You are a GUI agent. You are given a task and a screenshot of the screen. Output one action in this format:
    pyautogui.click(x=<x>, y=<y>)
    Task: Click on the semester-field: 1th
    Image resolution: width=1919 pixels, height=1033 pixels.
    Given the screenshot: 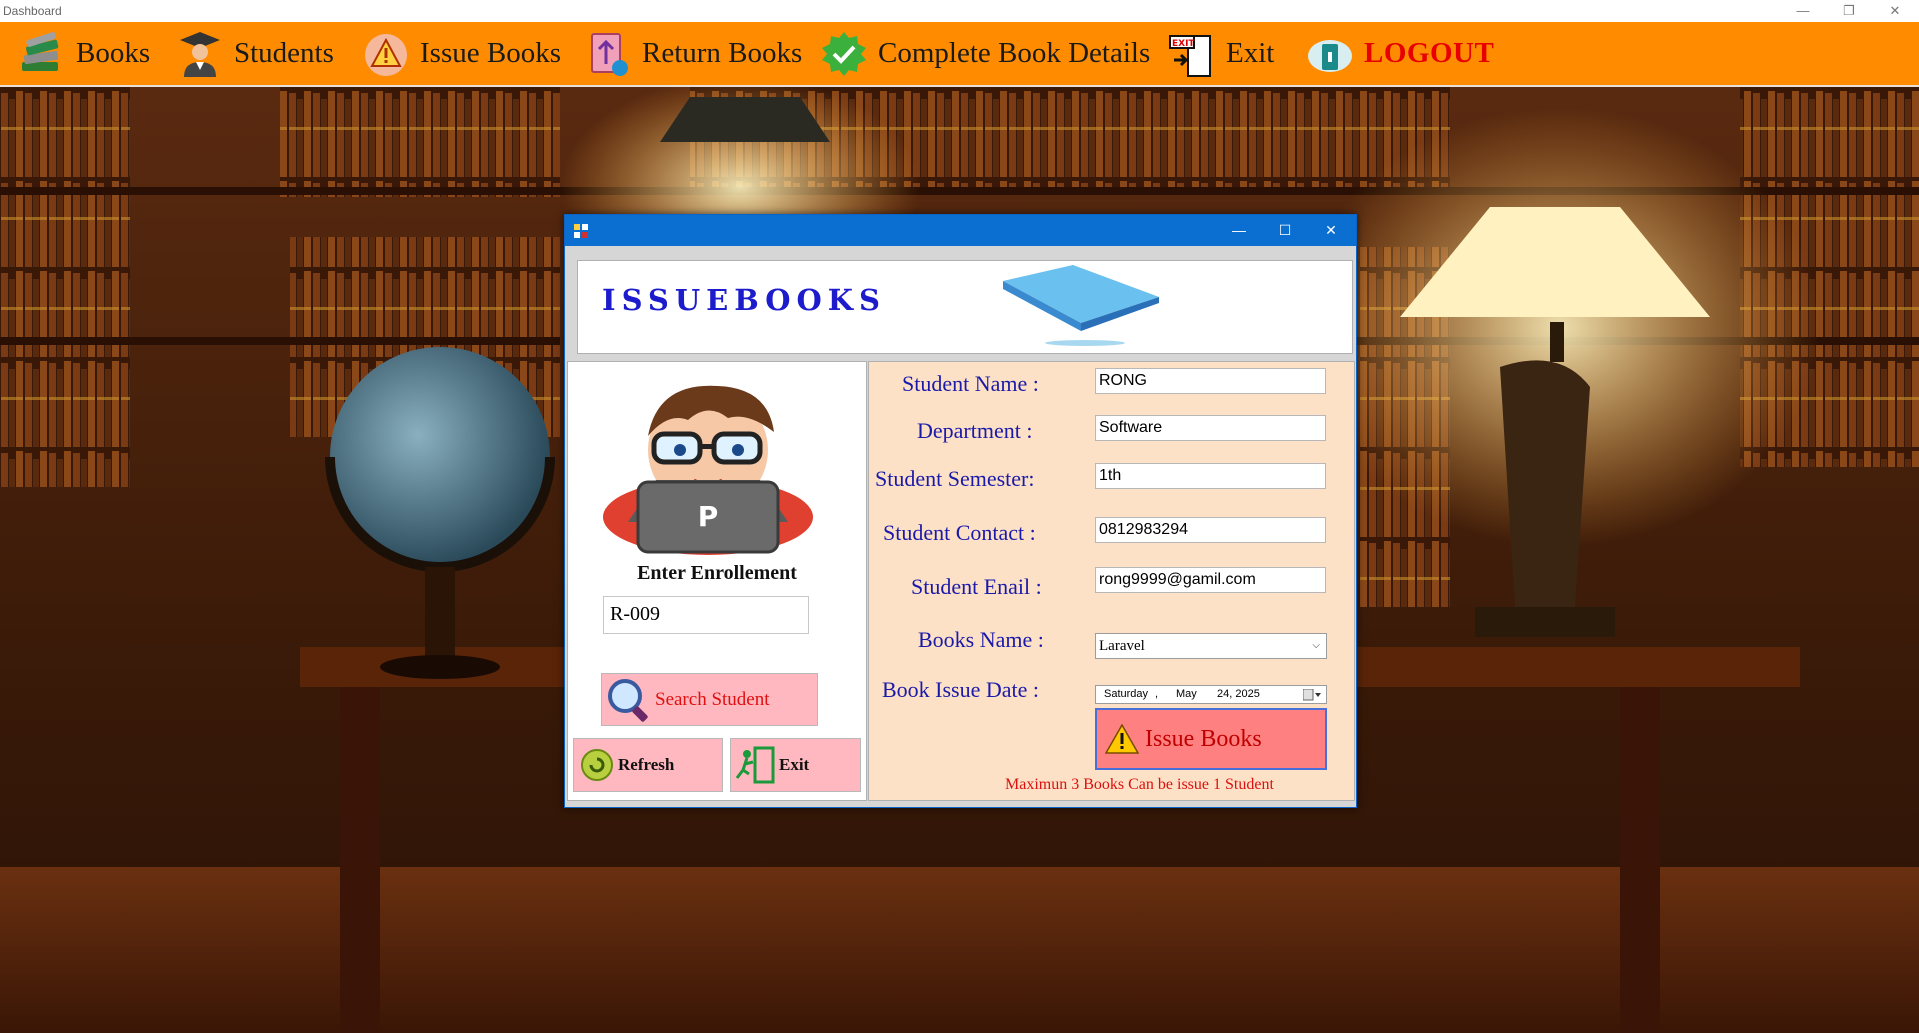 What is the action you would take?
    pyautogui.click(x=1210, y=476)
    